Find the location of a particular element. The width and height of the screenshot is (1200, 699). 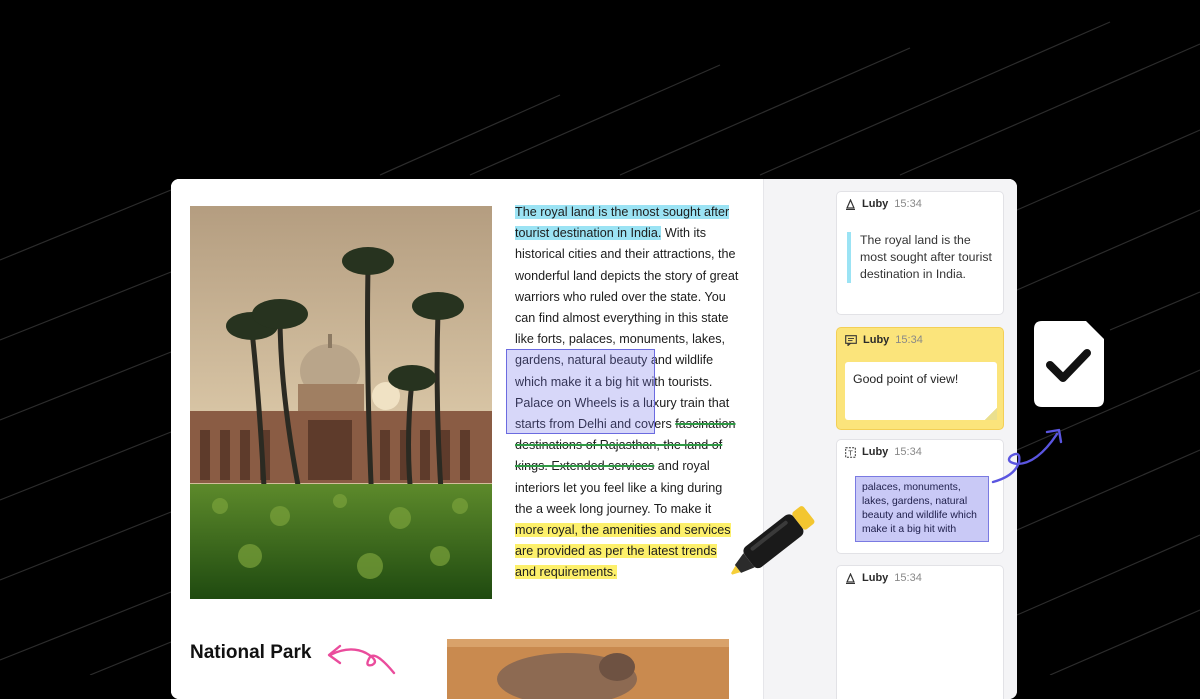

comment-icon is located at coordinates (851, 340).